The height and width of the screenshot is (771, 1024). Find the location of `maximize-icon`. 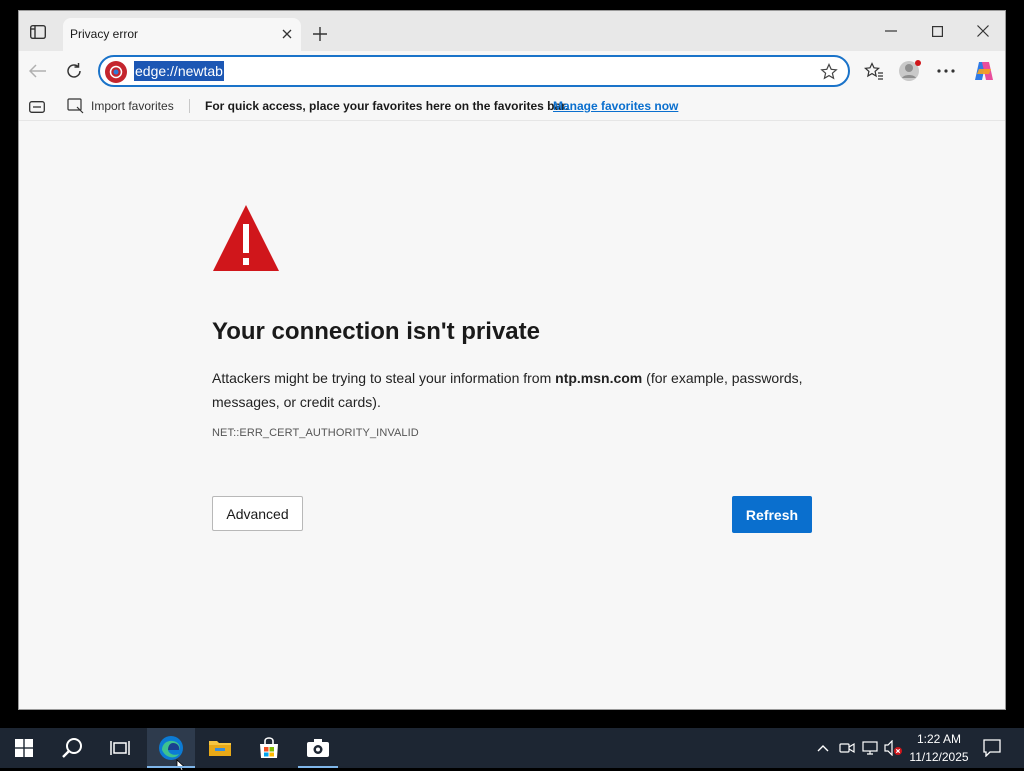

maximize-icon is located at coordinates (937, 31).